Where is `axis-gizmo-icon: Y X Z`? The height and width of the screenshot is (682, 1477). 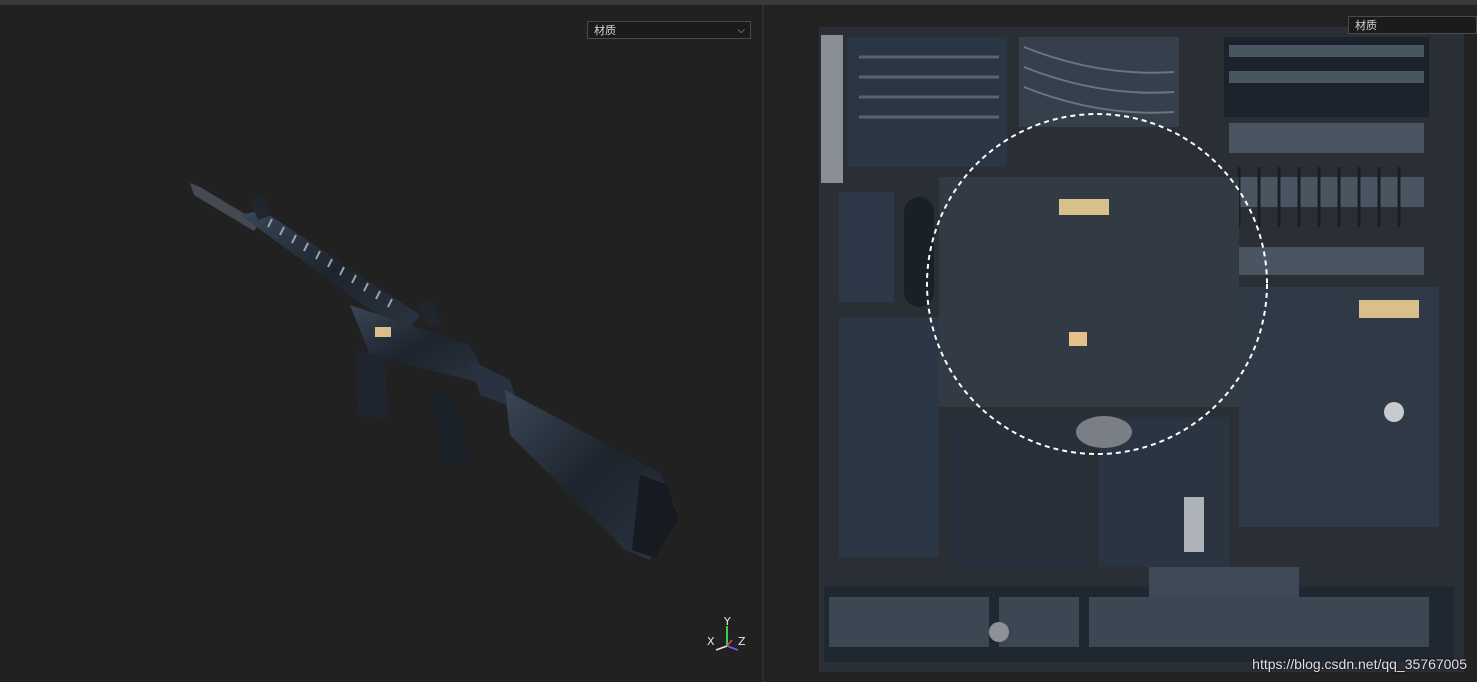 axis-gizmo-icon: Y X Z is located at coordinates (727, 636).